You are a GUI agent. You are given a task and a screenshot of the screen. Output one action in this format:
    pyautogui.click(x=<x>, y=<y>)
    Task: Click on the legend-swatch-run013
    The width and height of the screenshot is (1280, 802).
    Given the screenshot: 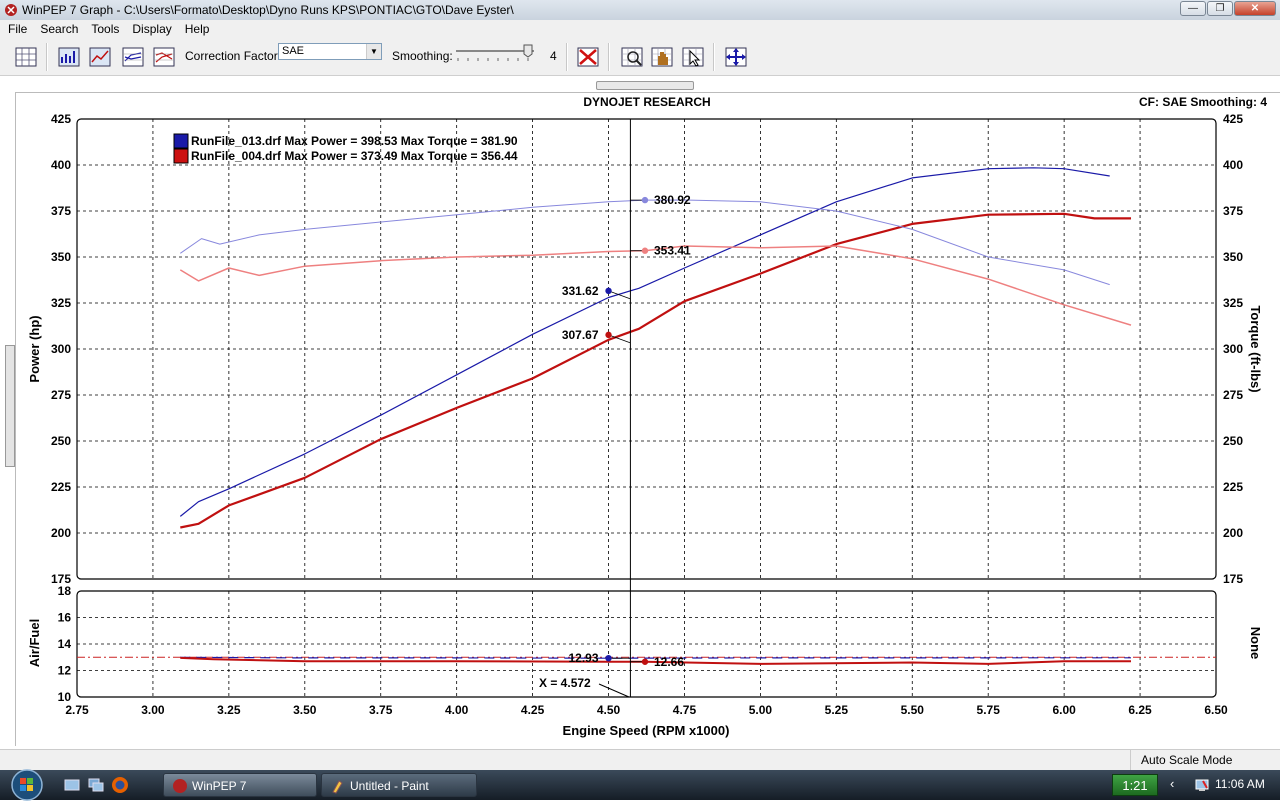 What is the action you would take?
    pyautogui.click(x=181, y=141)
    